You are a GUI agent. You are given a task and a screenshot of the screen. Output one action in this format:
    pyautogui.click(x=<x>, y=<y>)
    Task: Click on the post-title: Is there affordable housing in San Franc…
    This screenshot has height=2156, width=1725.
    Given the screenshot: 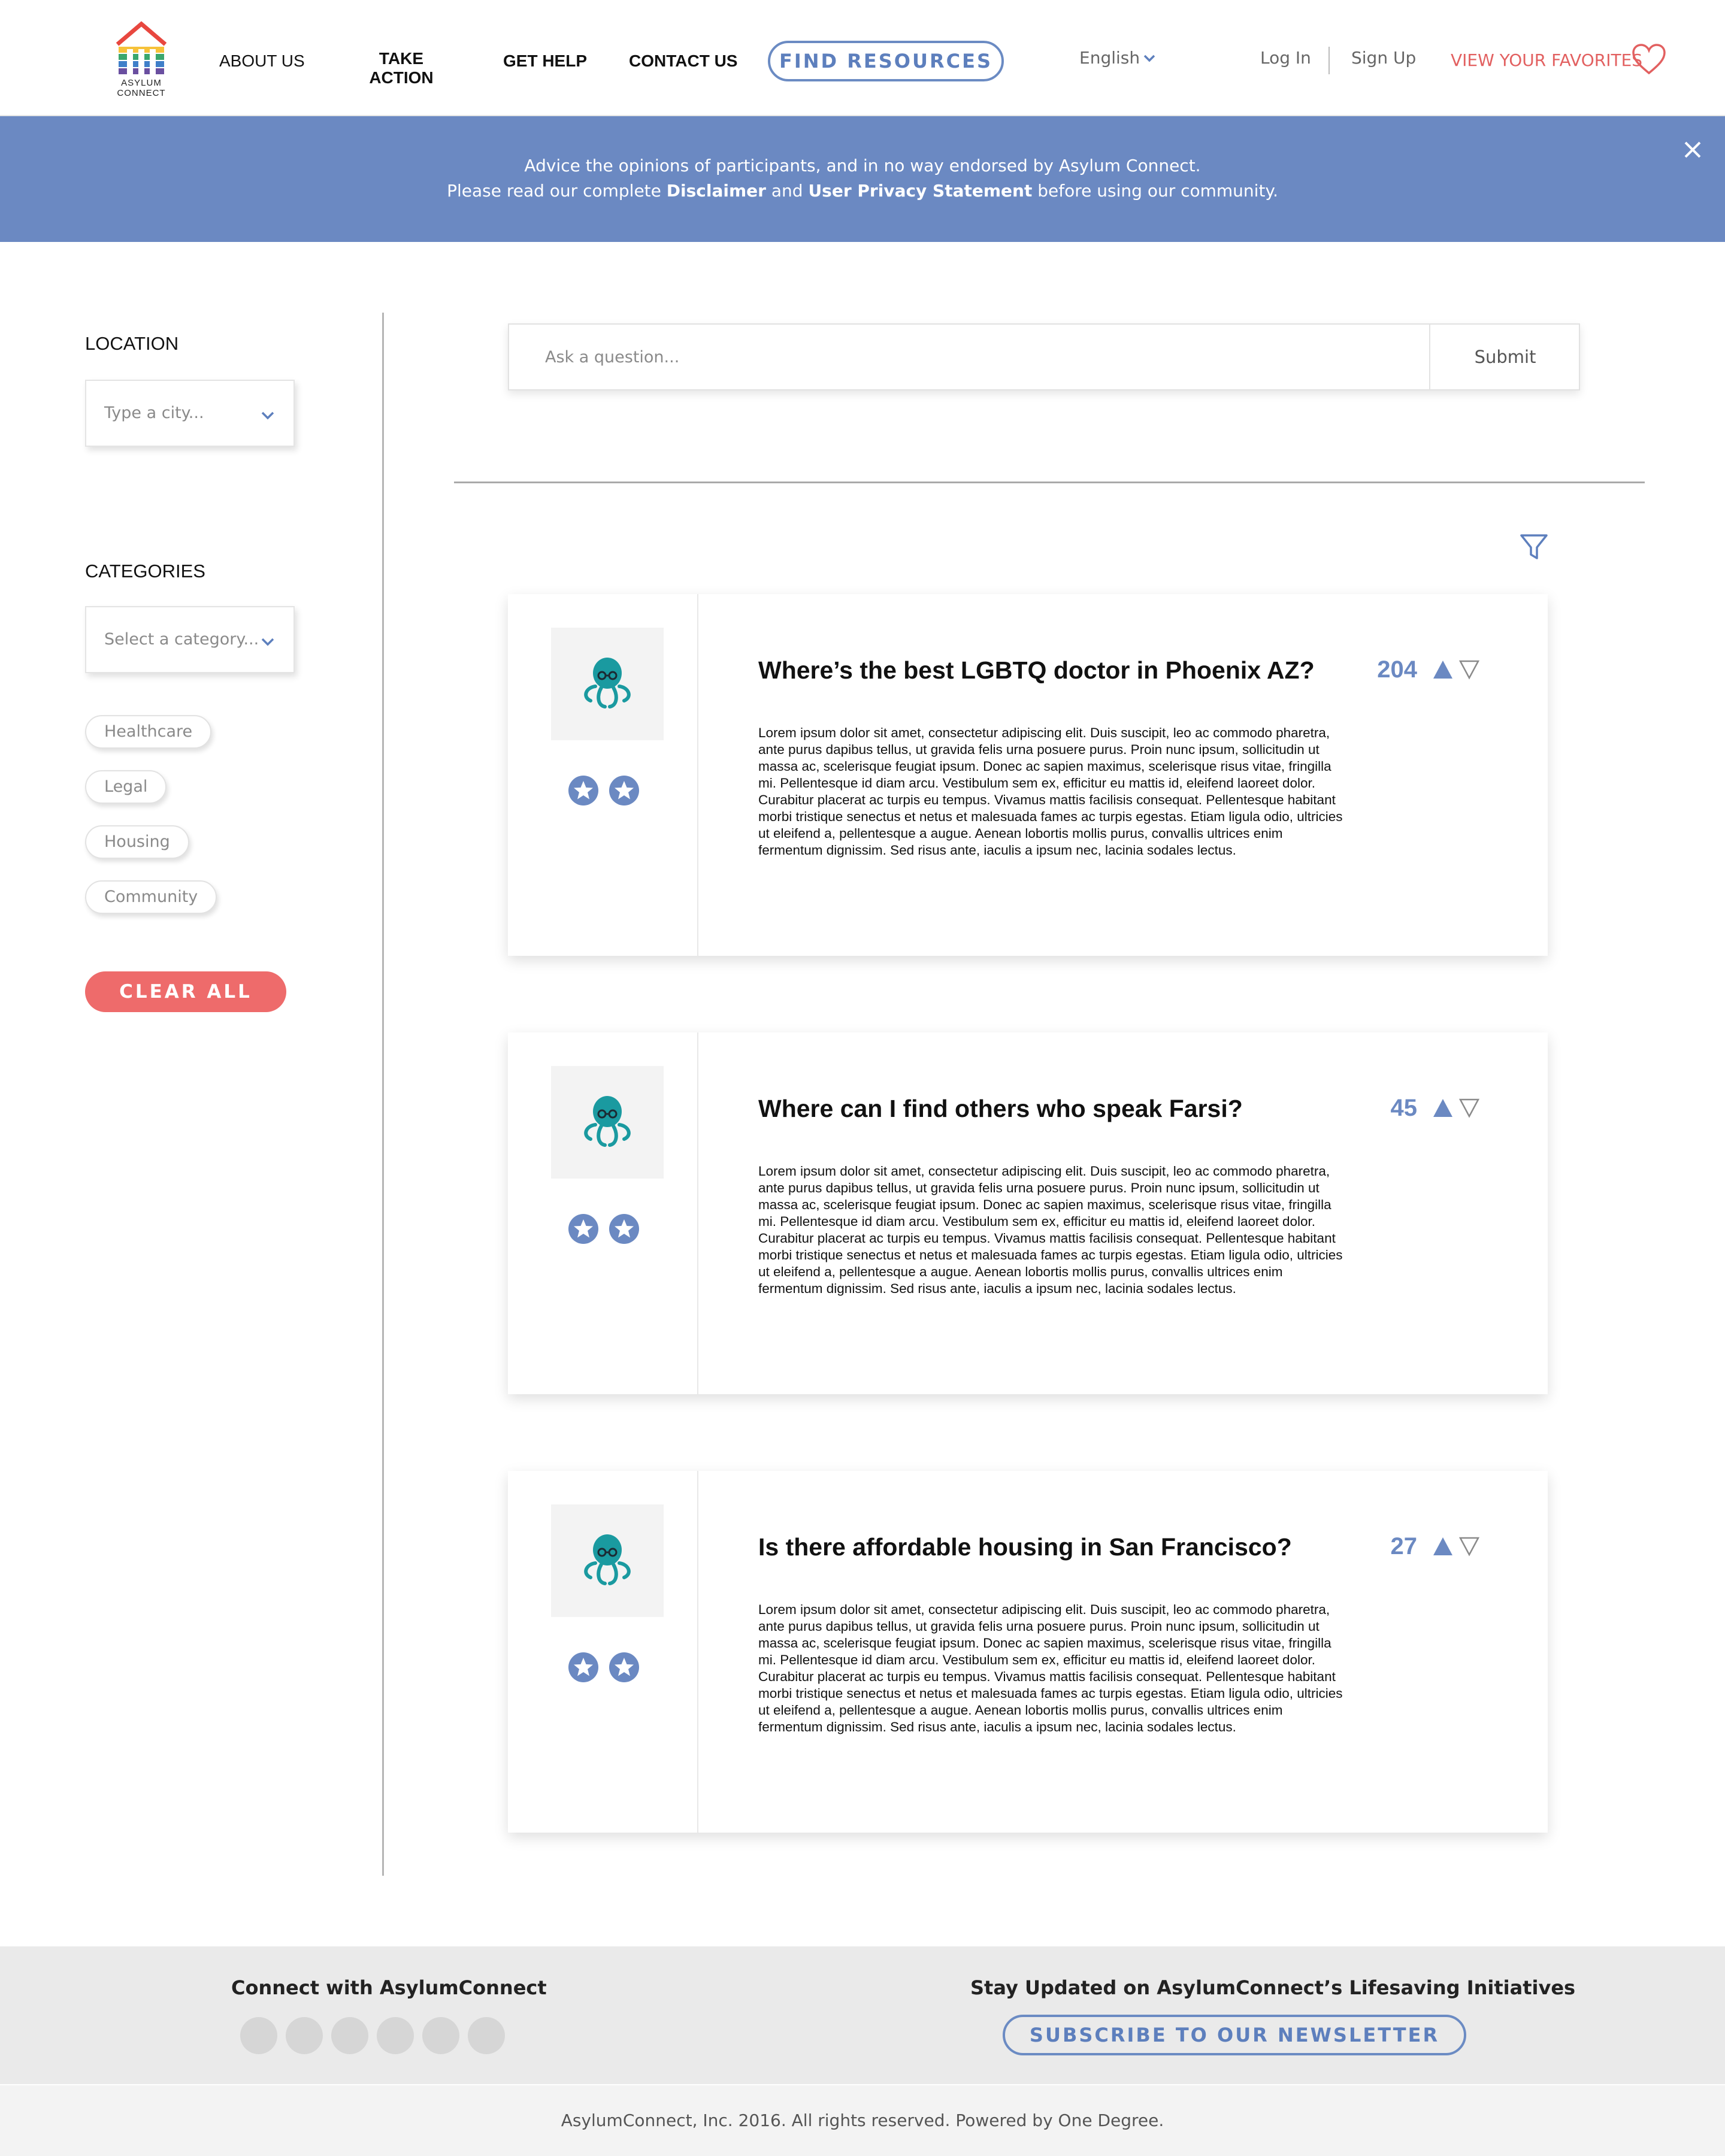 What is the action you would take?
    pyautogui.click(x=1025, y=1547)
    